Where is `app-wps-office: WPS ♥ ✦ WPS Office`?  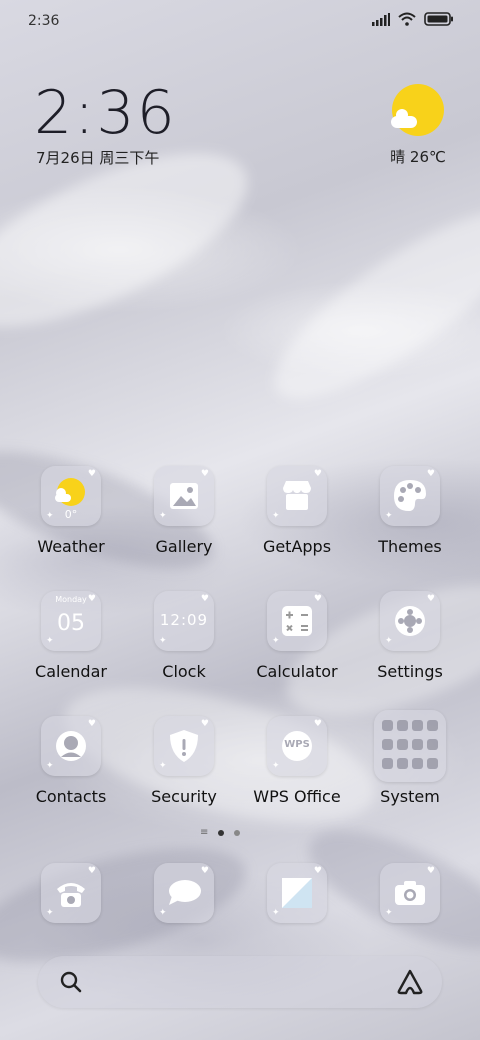 app-wps-office: WPS ♥ ✦ WPS Office is located at coordinates (297, 761).